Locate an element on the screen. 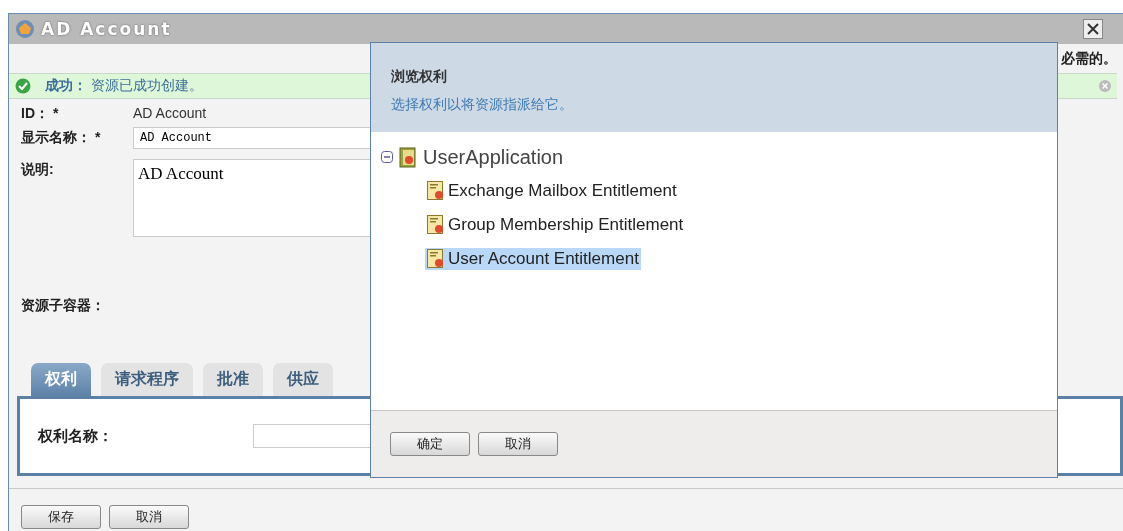 The image size is (1123, 531). field-label: 说明: is located at coordinates (38, 169).